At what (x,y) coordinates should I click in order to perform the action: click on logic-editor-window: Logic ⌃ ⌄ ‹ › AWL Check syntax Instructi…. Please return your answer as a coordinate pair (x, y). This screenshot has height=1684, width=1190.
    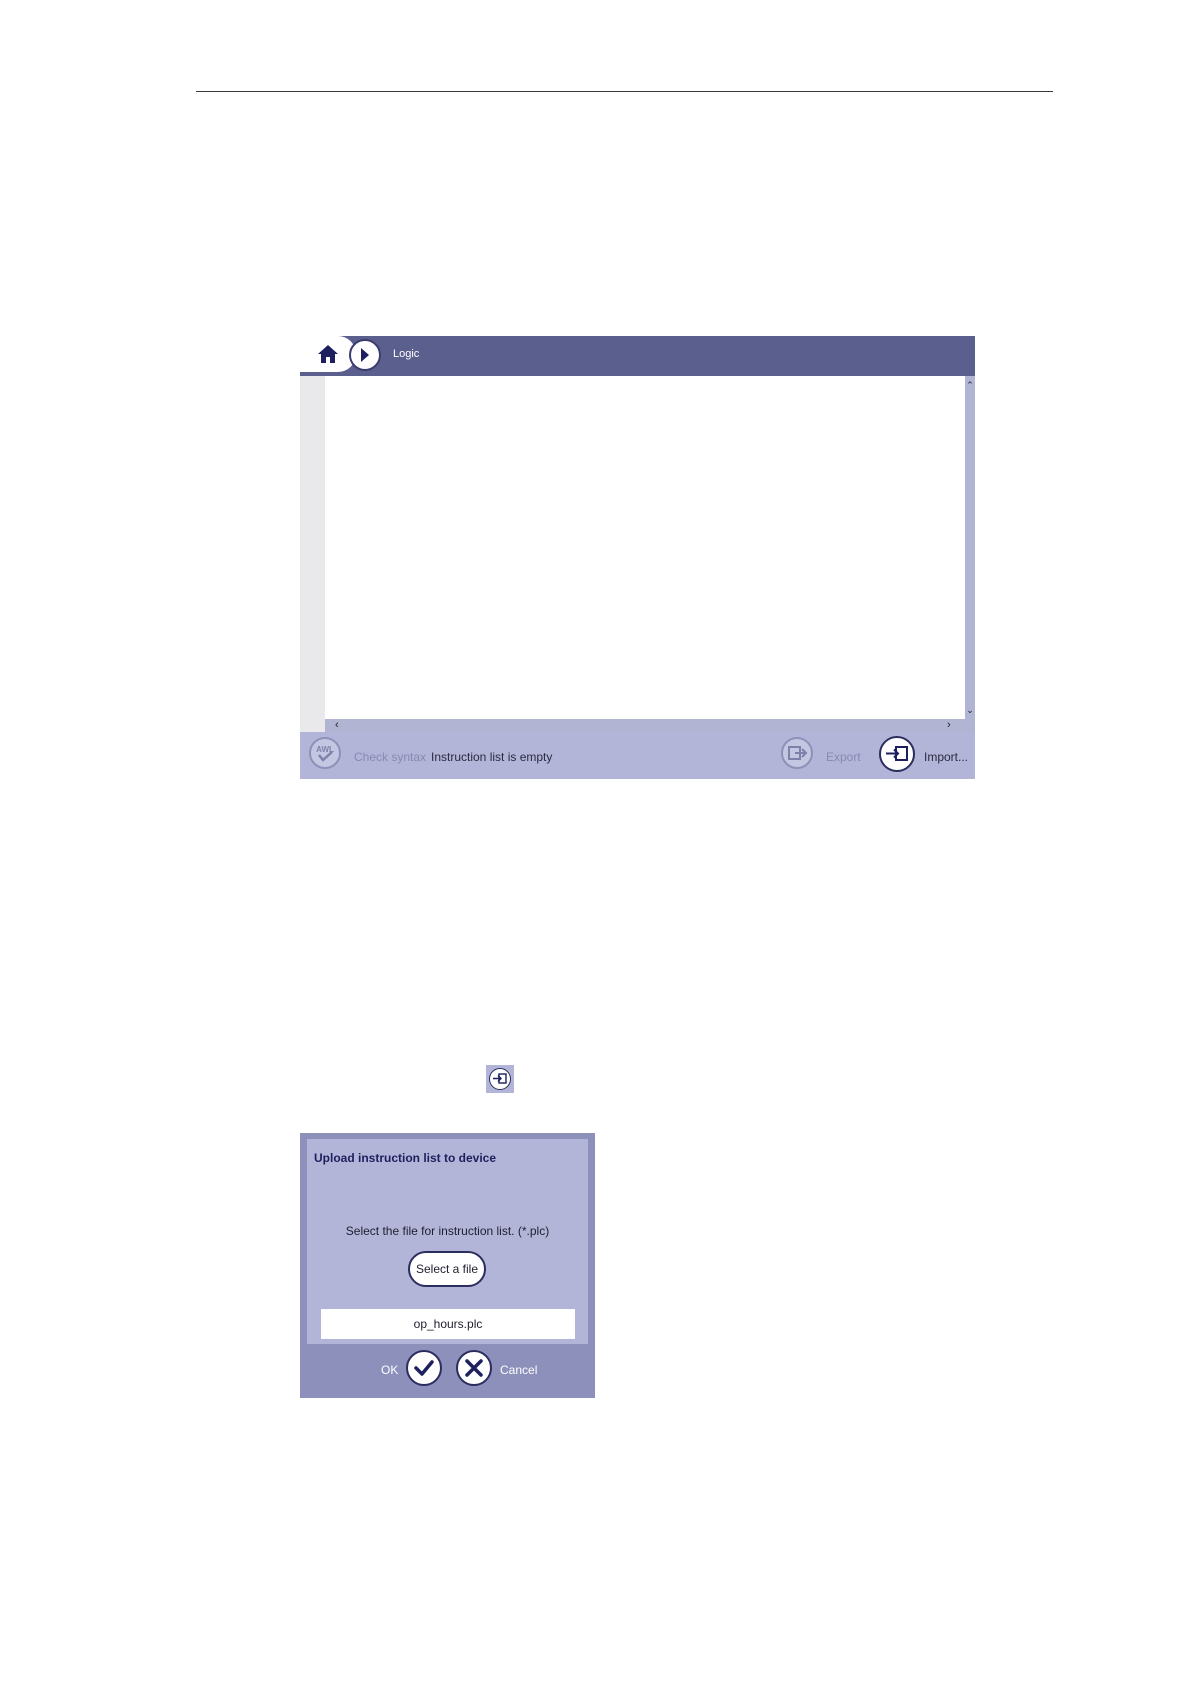
    Looking at the image, I should click on (637, 557).